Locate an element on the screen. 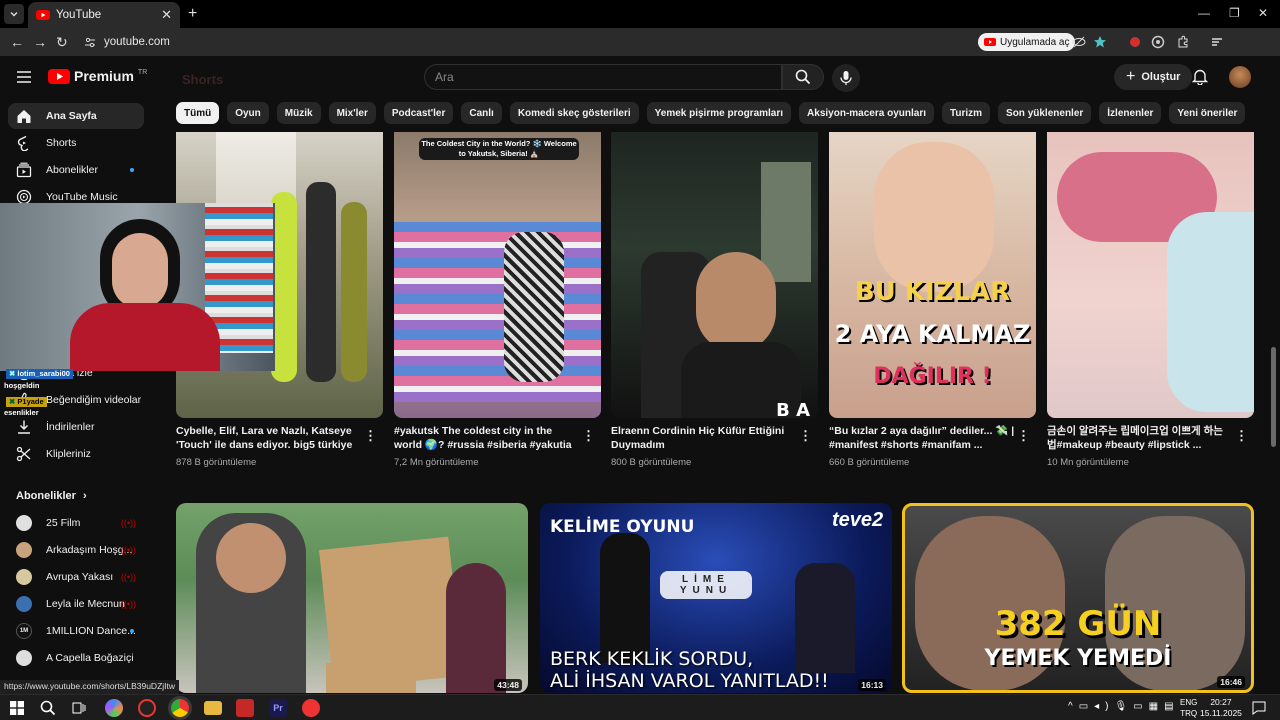 Image resolution: width=1280 pixels, height=720 pixels. new-tab-button: + is located at coordinates (192, 14).